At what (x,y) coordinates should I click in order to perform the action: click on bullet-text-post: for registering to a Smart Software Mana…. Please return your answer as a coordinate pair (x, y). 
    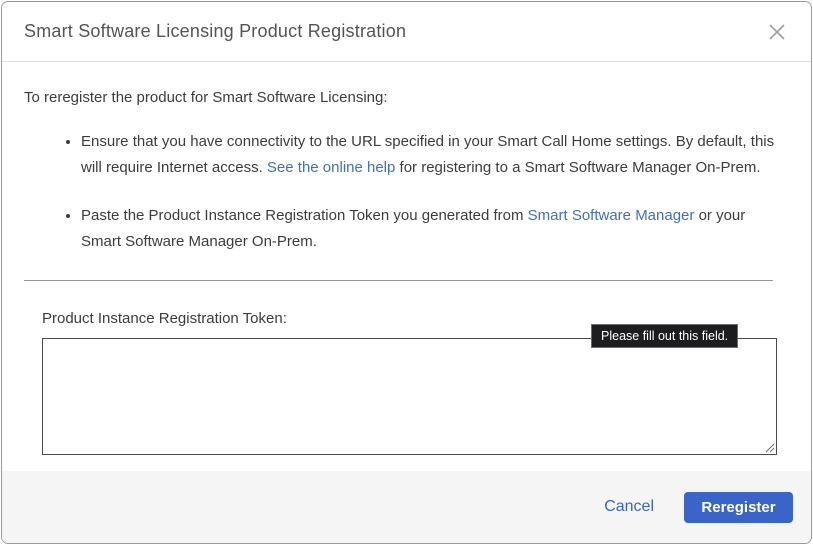
    Looking at the image, I should click on (578, 167).